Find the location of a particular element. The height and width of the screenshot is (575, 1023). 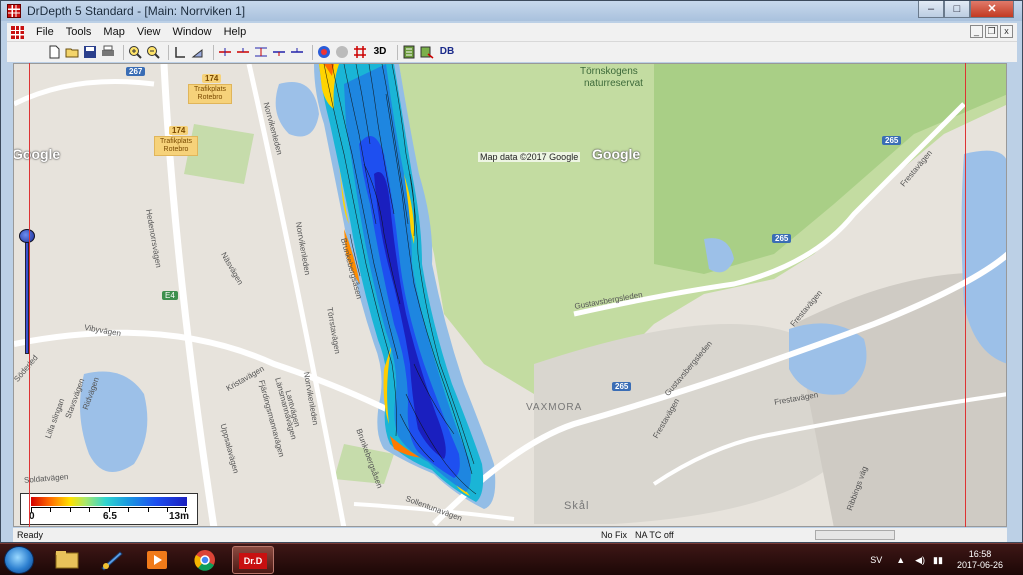

mdi-minimize-button: _ is located at coordinates (976, 31).